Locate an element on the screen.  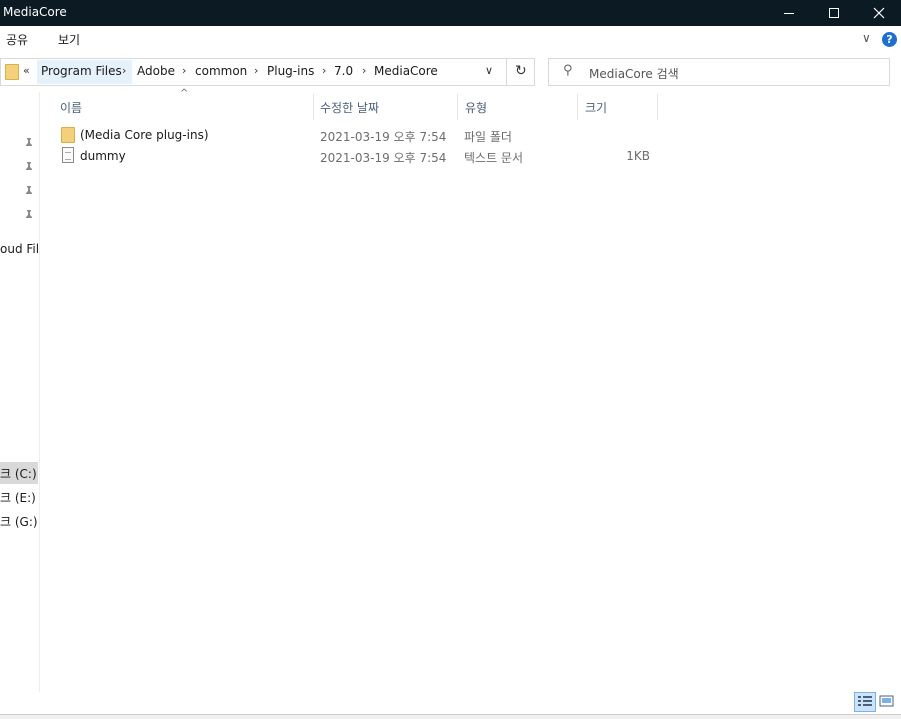
breadcrumb-7-0: 7.0 is located at coordinates (343, 71).